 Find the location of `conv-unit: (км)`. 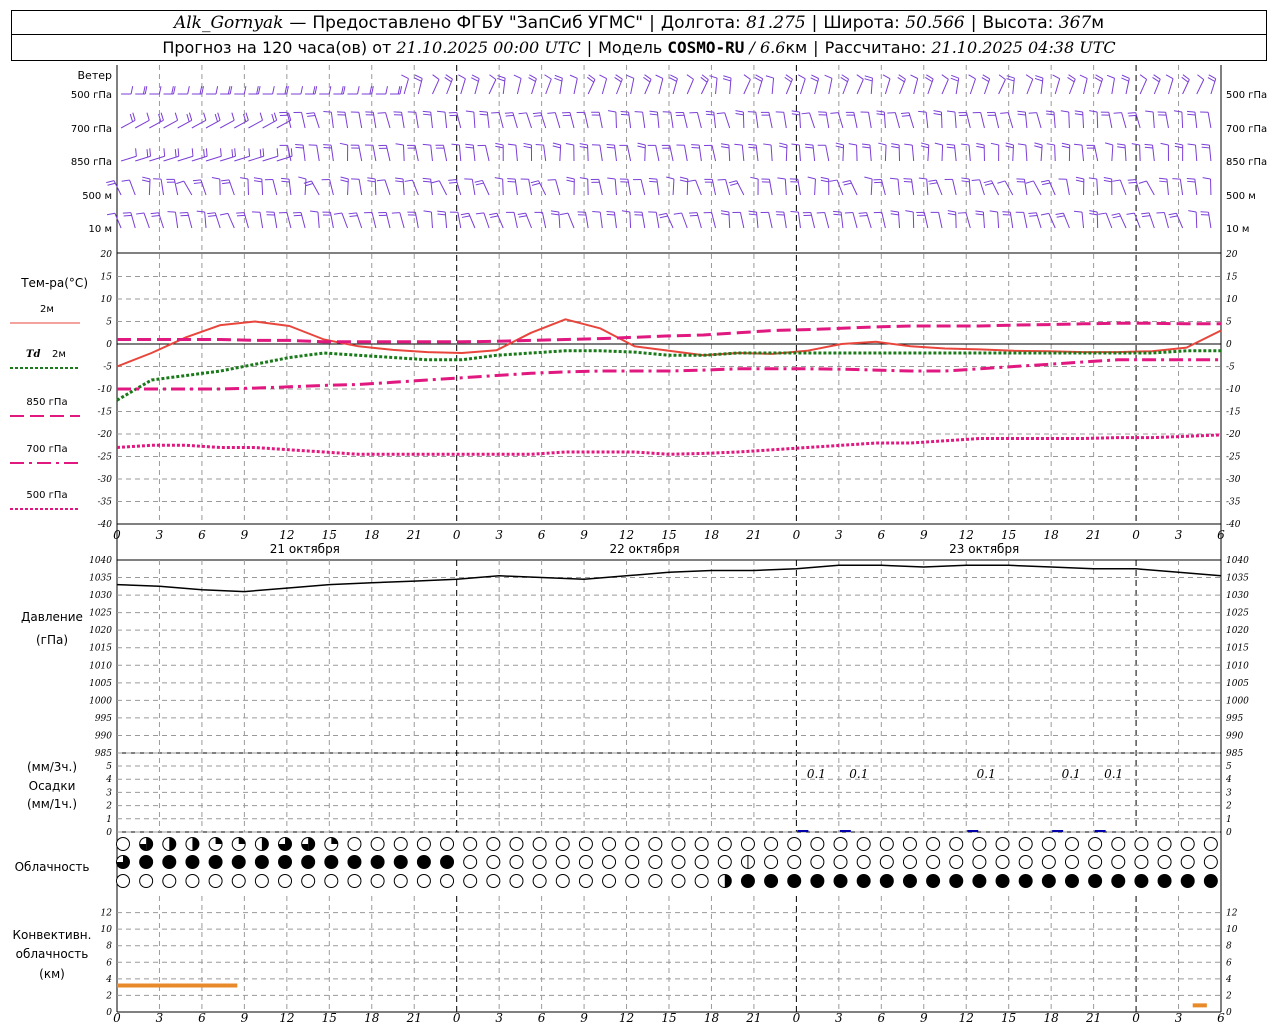

conv-unit: (км) is located at coordinates (52, 974).